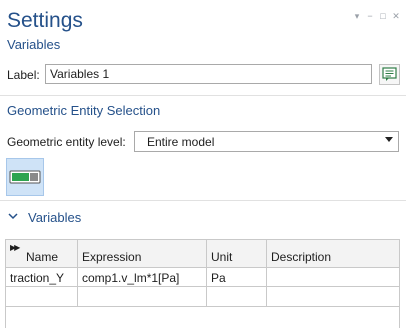 The width and height of the screenshot is (406, 329). I want to click on column-header-unit: Unit, so click(237, 253).